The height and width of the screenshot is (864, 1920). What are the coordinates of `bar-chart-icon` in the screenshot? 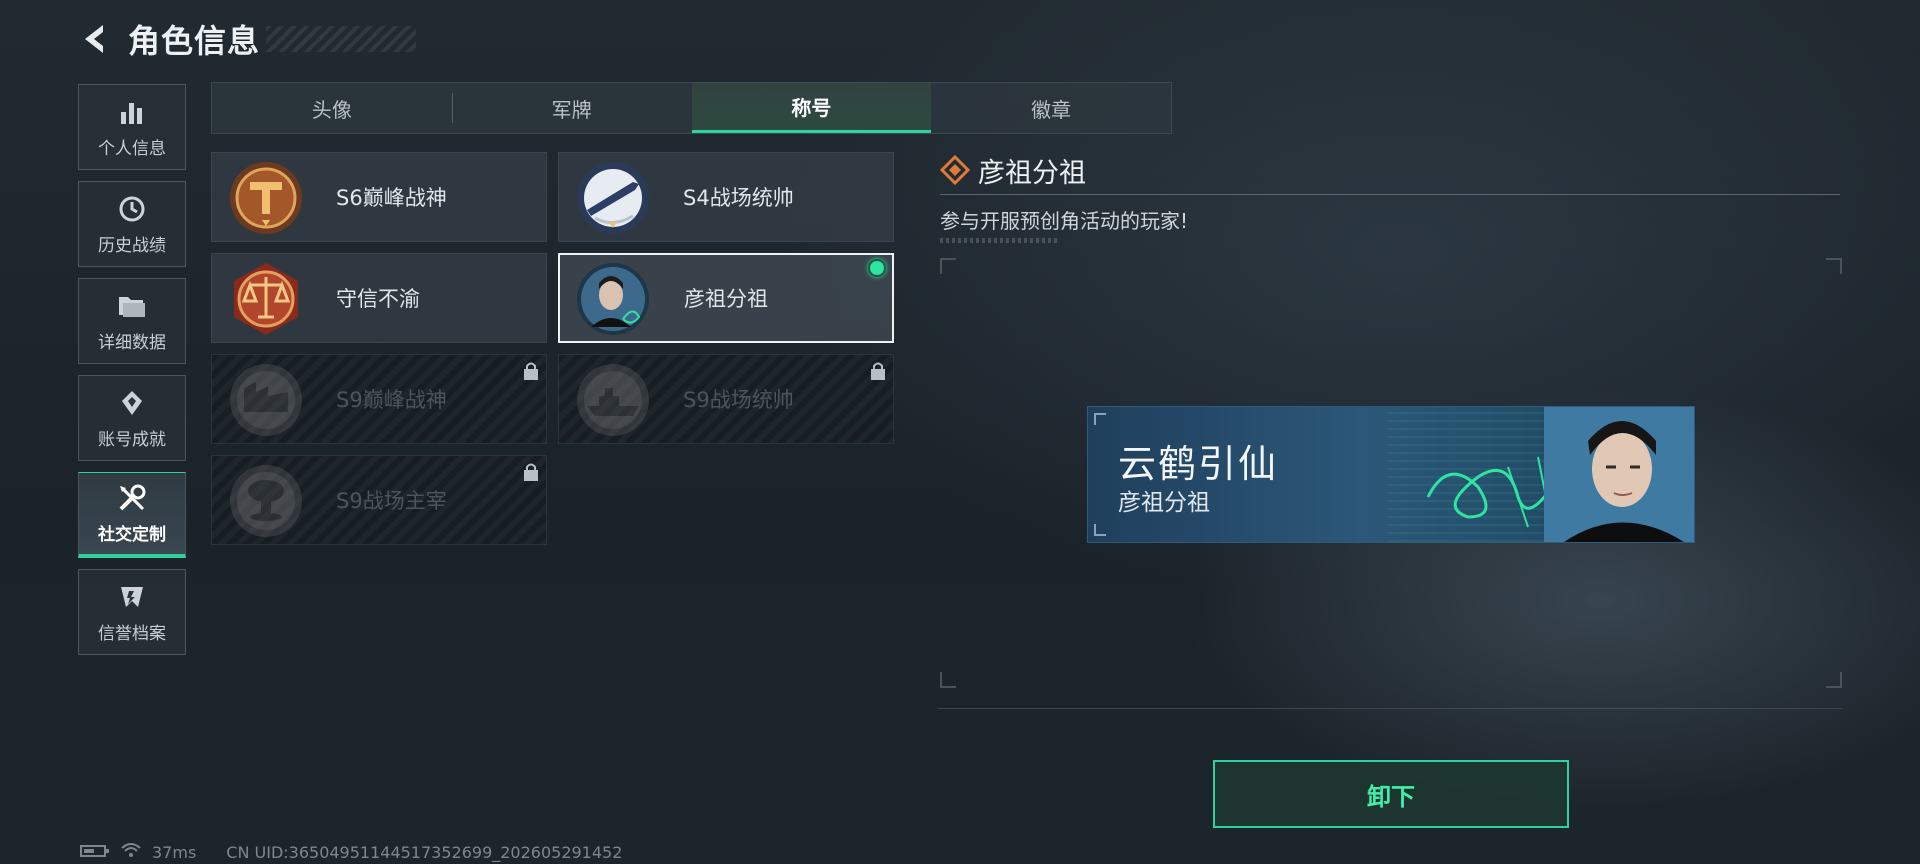 It's located at (132, 112).